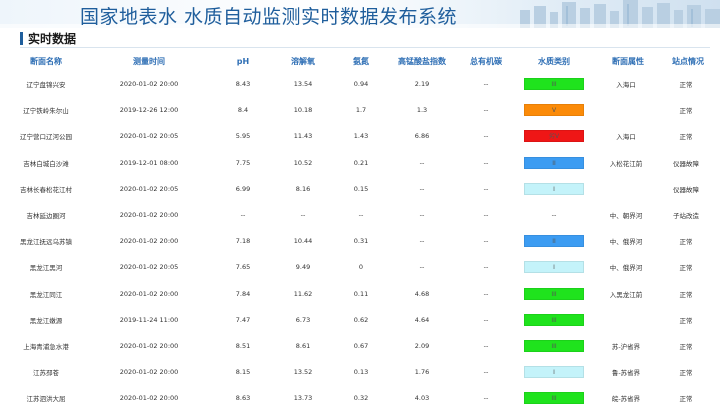  What do you see at coordinates (554, 110) in the screenshot?
I see `water-quality-class-cell: V` at bounding box center [554, 110].